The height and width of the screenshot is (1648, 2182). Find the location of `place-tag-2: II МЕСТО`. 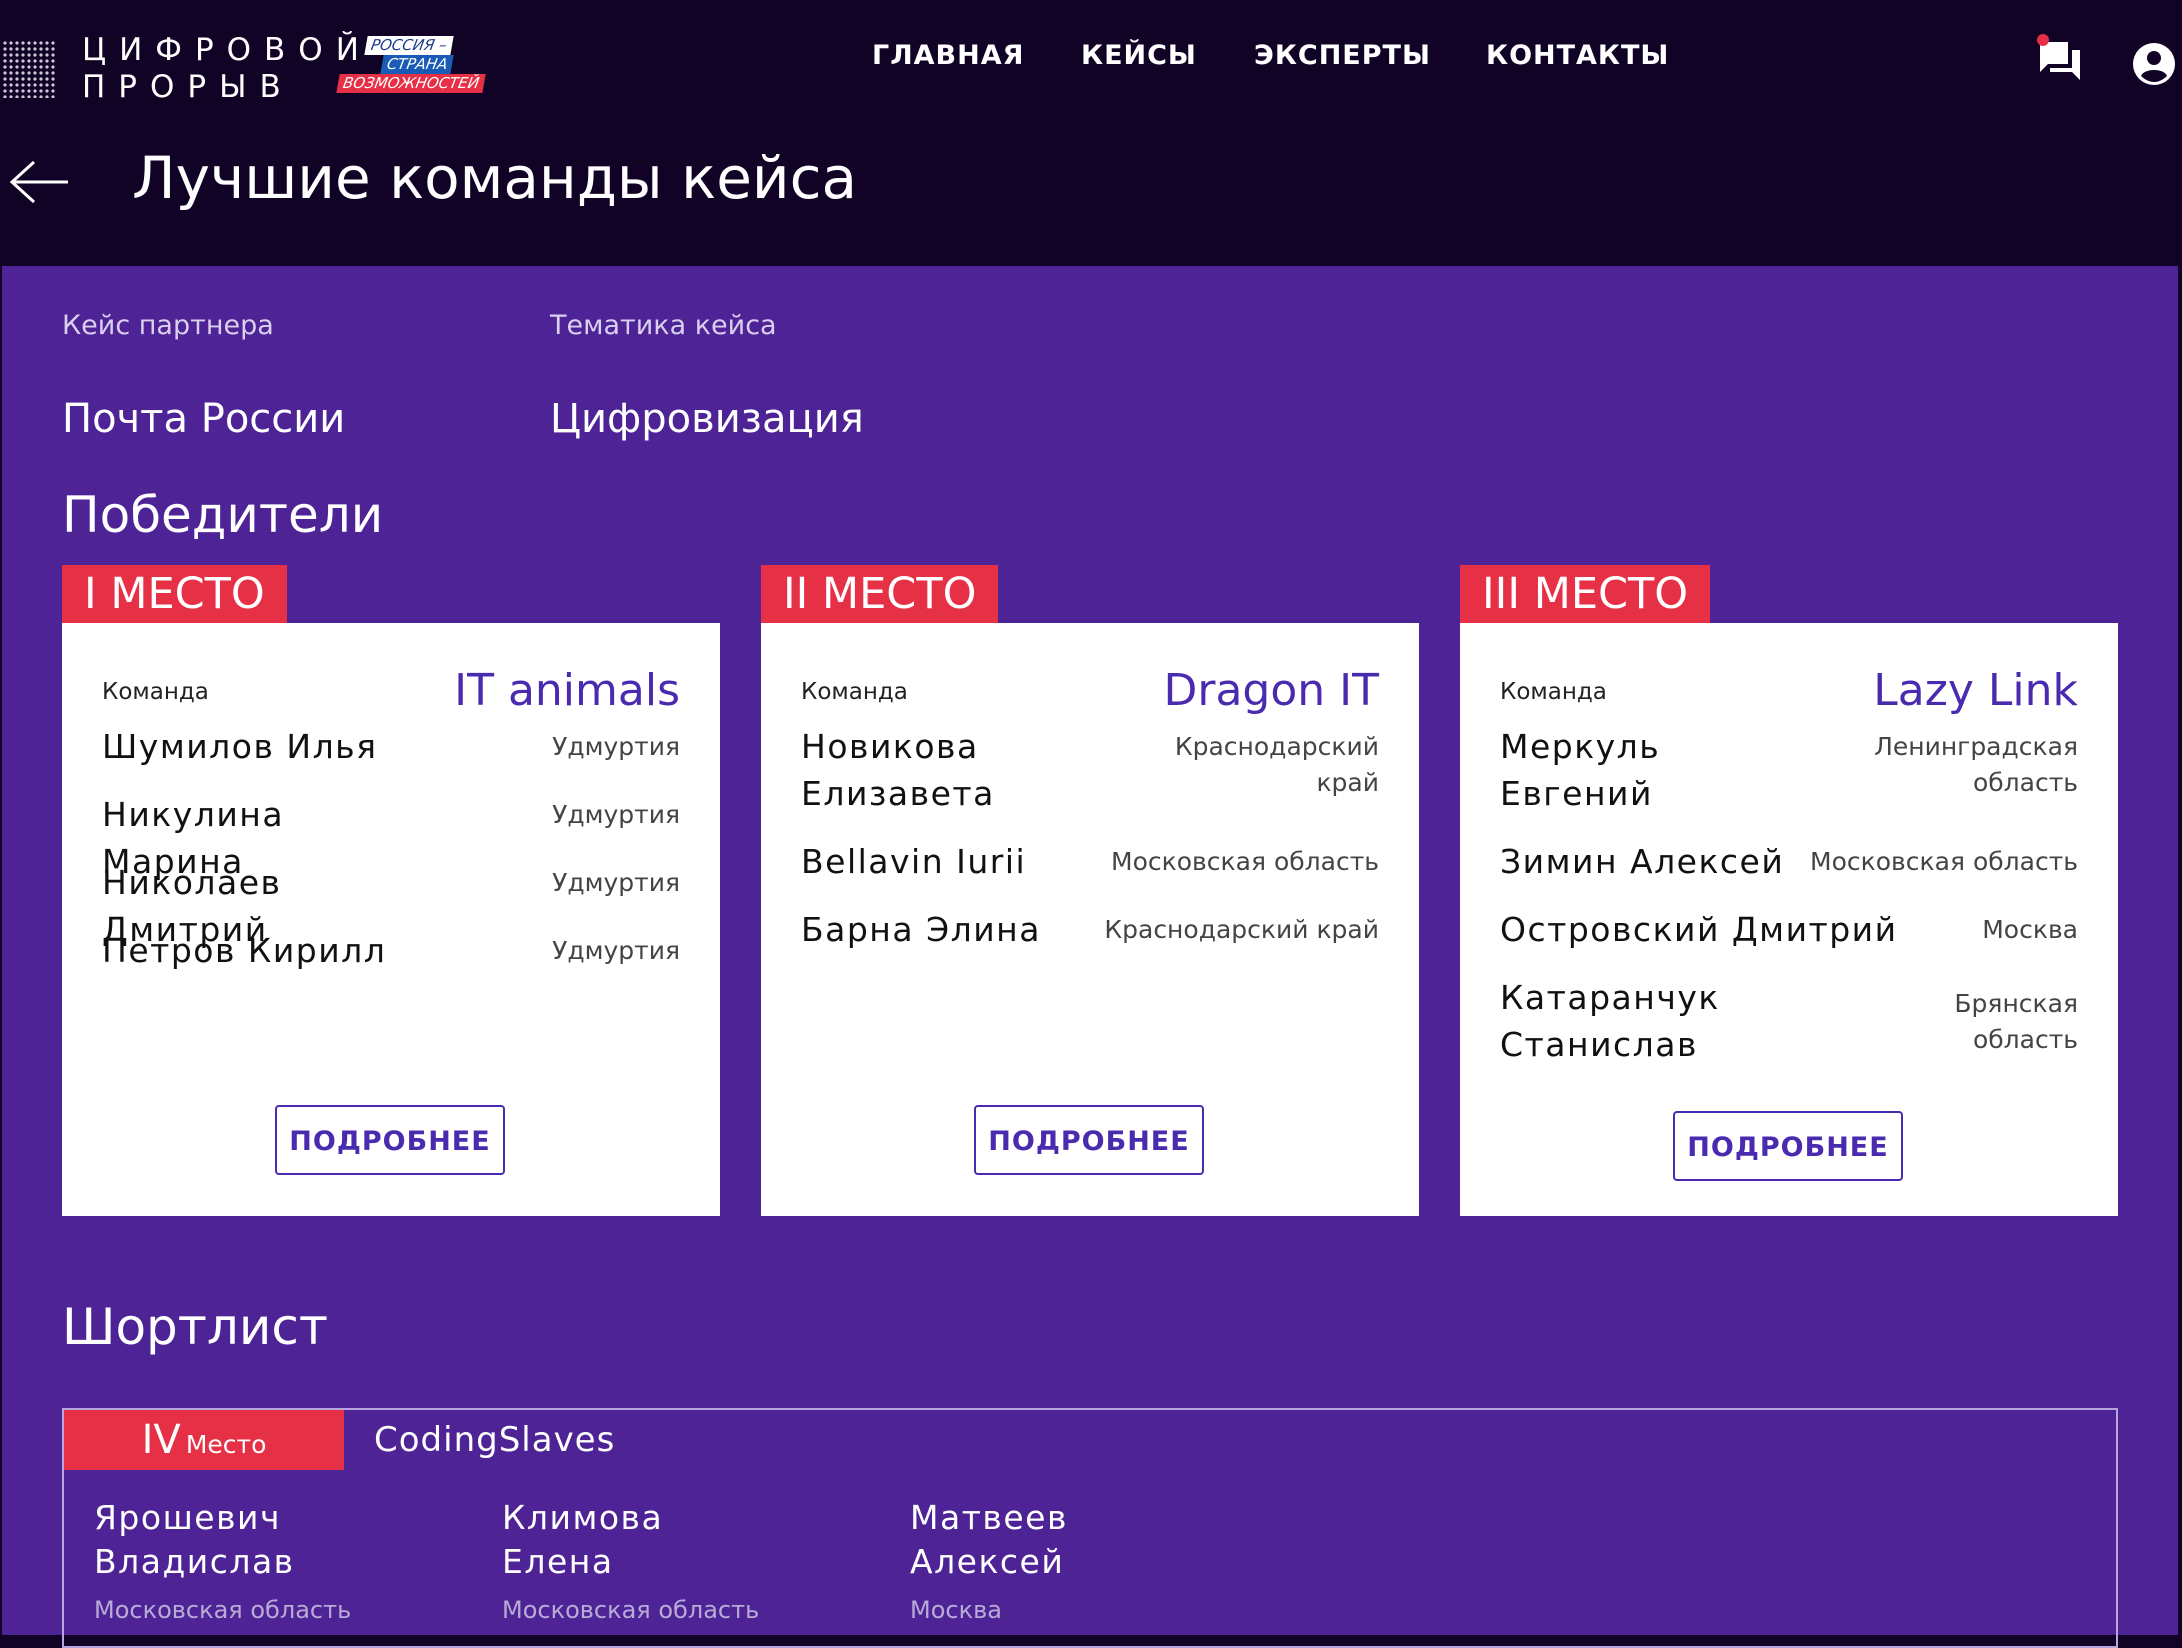

place-tag-2: II МЕСТО is located at coordinates (880, 594).